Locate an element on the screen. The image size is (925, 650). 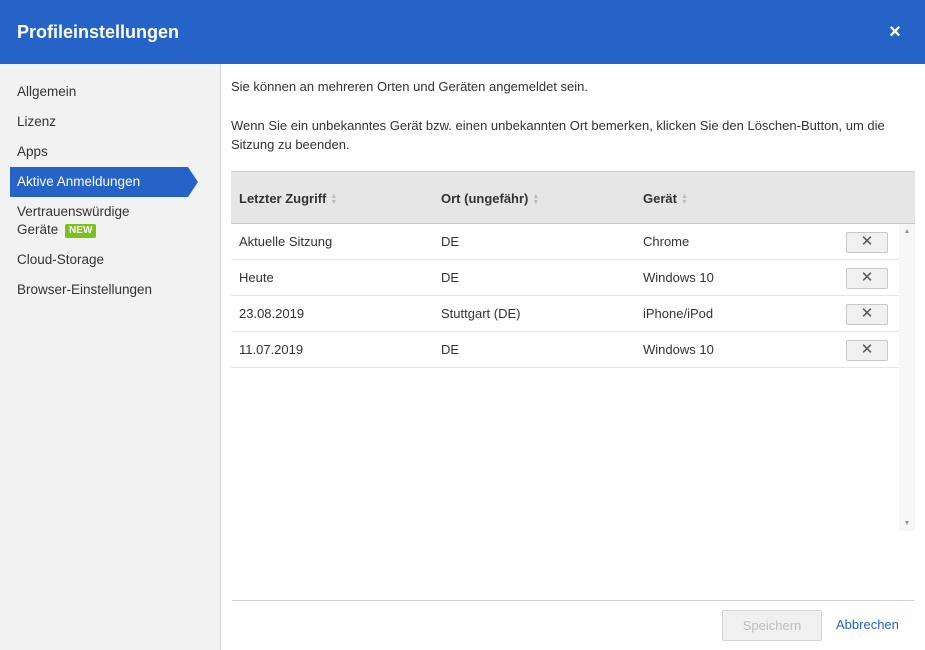
new-badge: NEW is located at coordinates (81, 231).